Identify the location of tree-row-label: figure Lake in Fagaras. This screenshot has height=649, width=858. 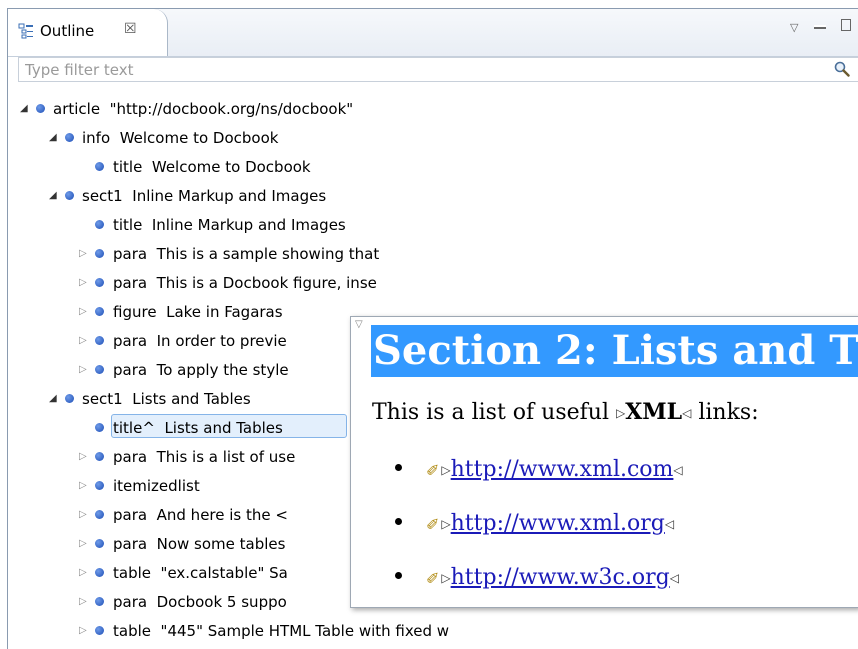
(198, 312).